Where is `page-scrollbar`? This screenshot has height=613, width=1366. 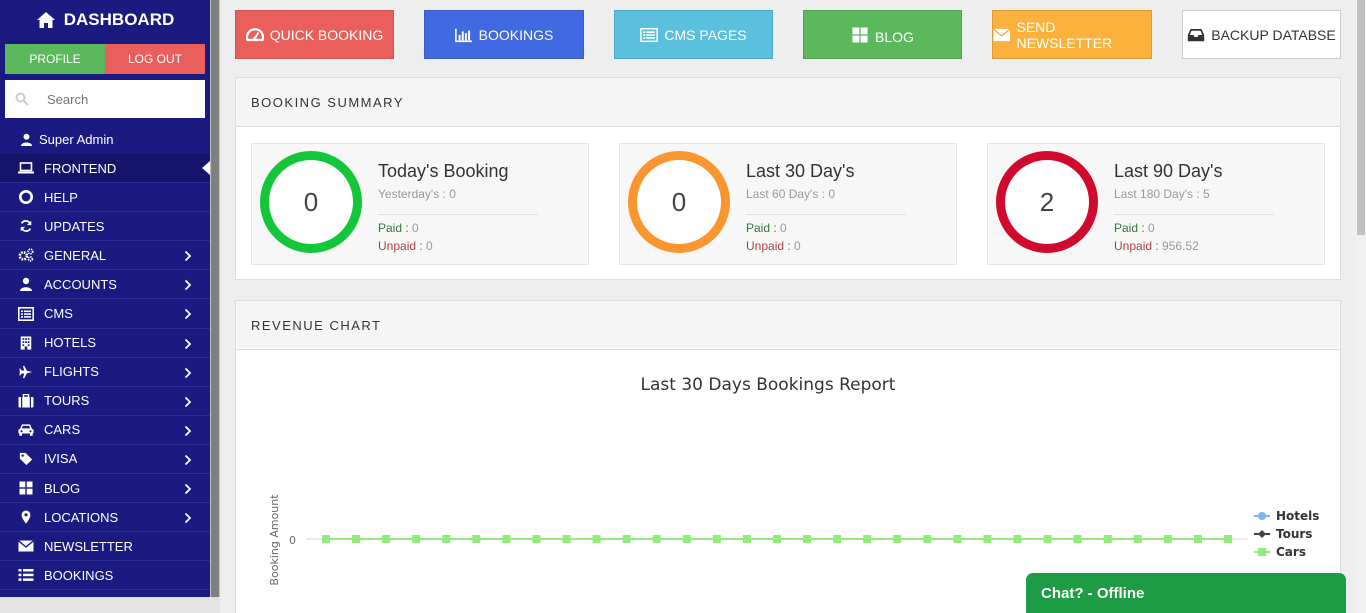
page-scrollbar is located at coordinates (1361, 306).